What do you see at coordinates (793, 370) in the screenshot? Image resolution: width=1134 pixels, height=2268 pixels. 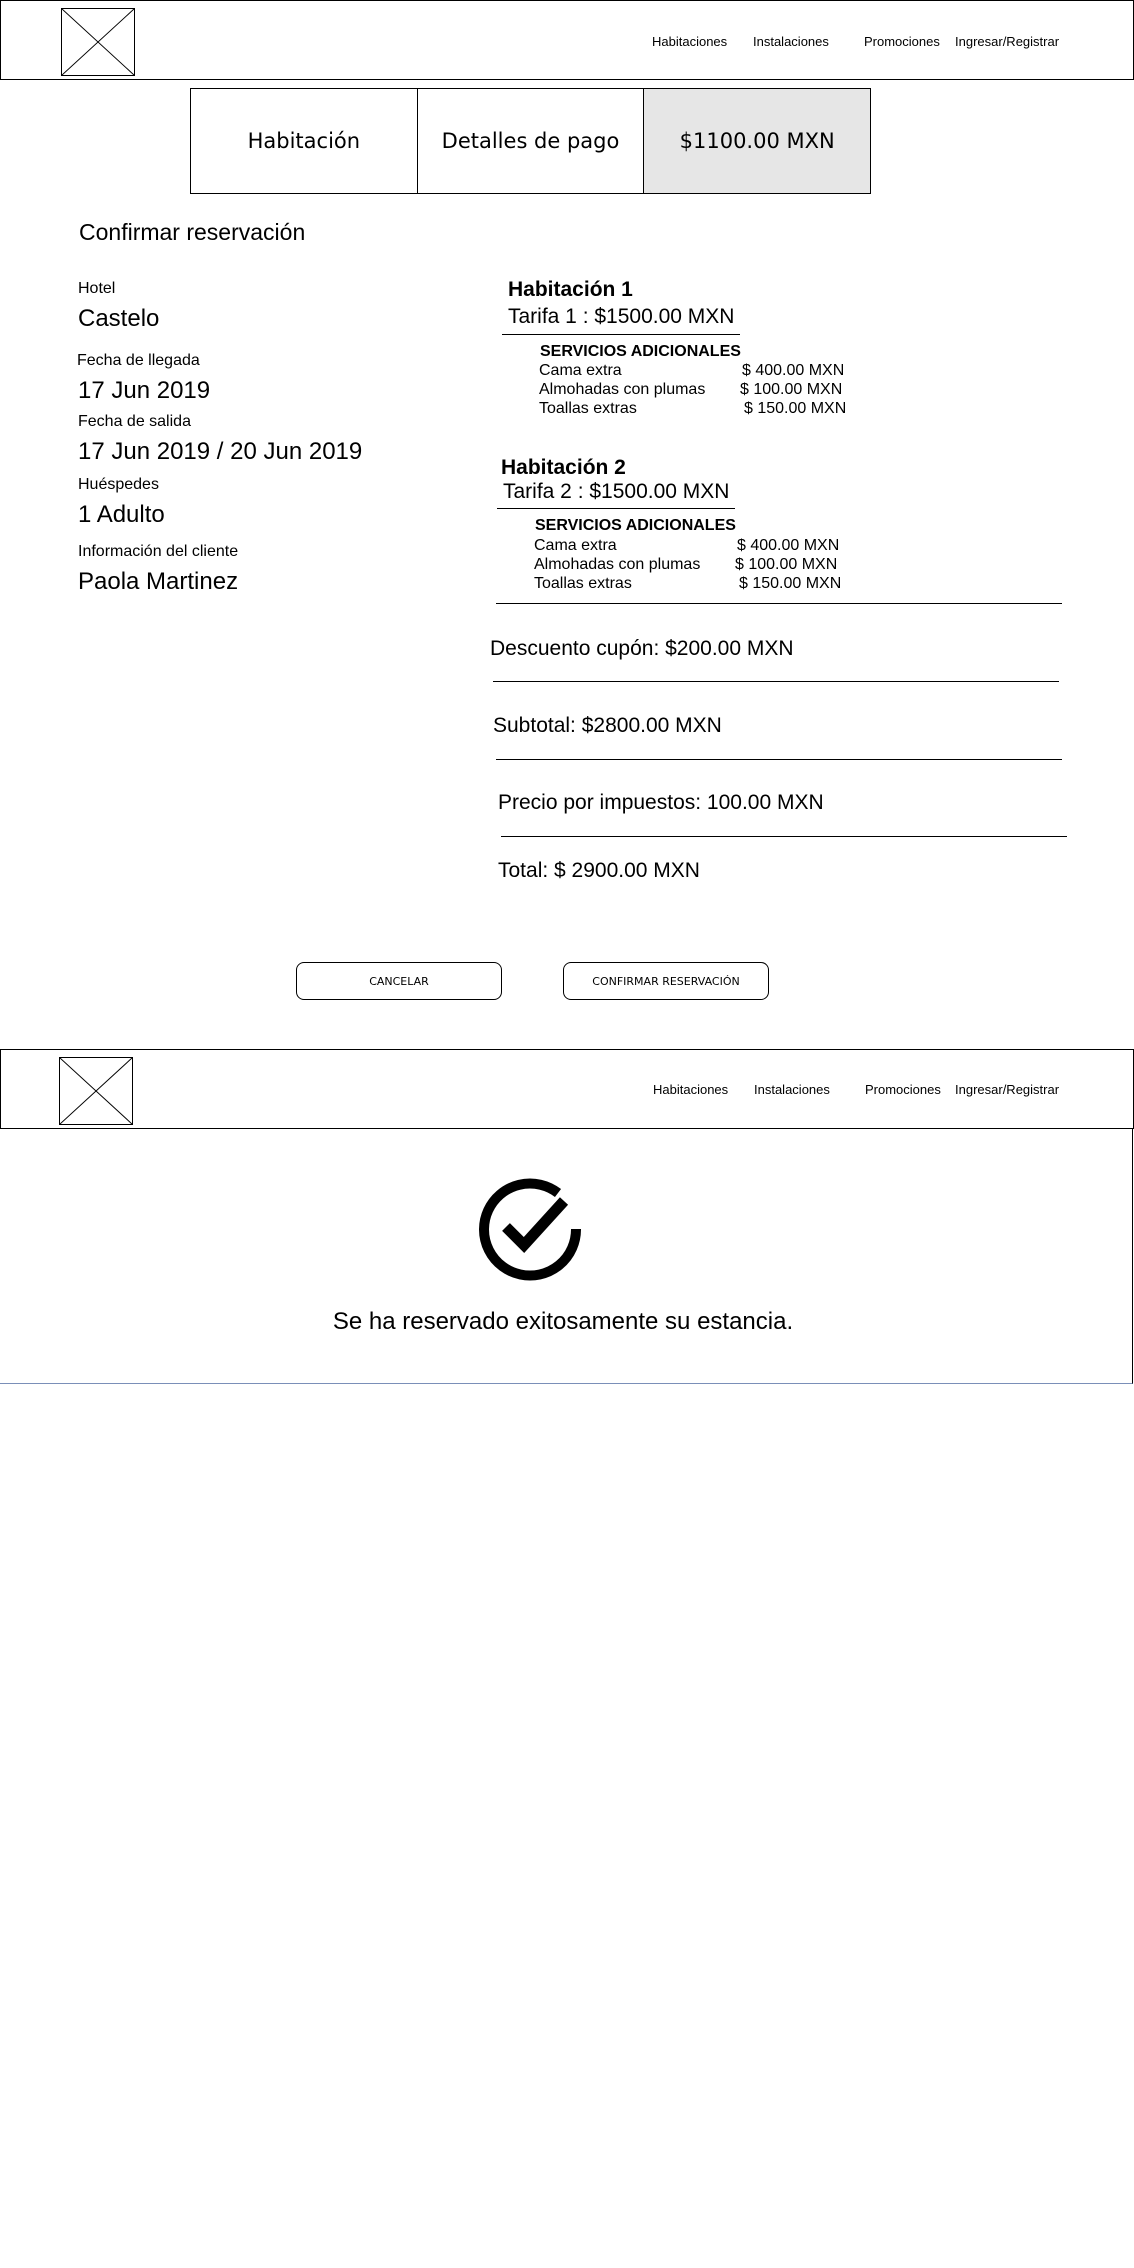 I see `room-1-service-price: $ 400.00 MXN` at bounding box center [793, 370].